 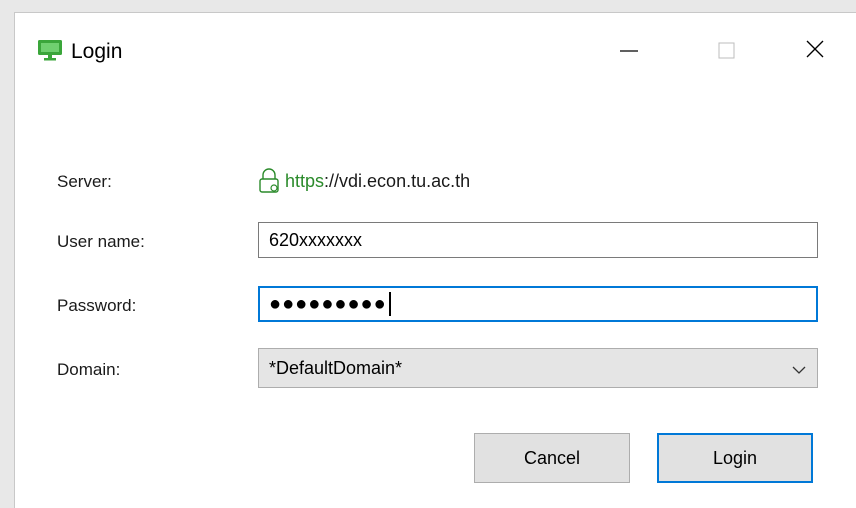 What do you see at coordinates (89, 369) in the screenshot?
I see `domain-label: Domain:` at bounding box center [89, 369].